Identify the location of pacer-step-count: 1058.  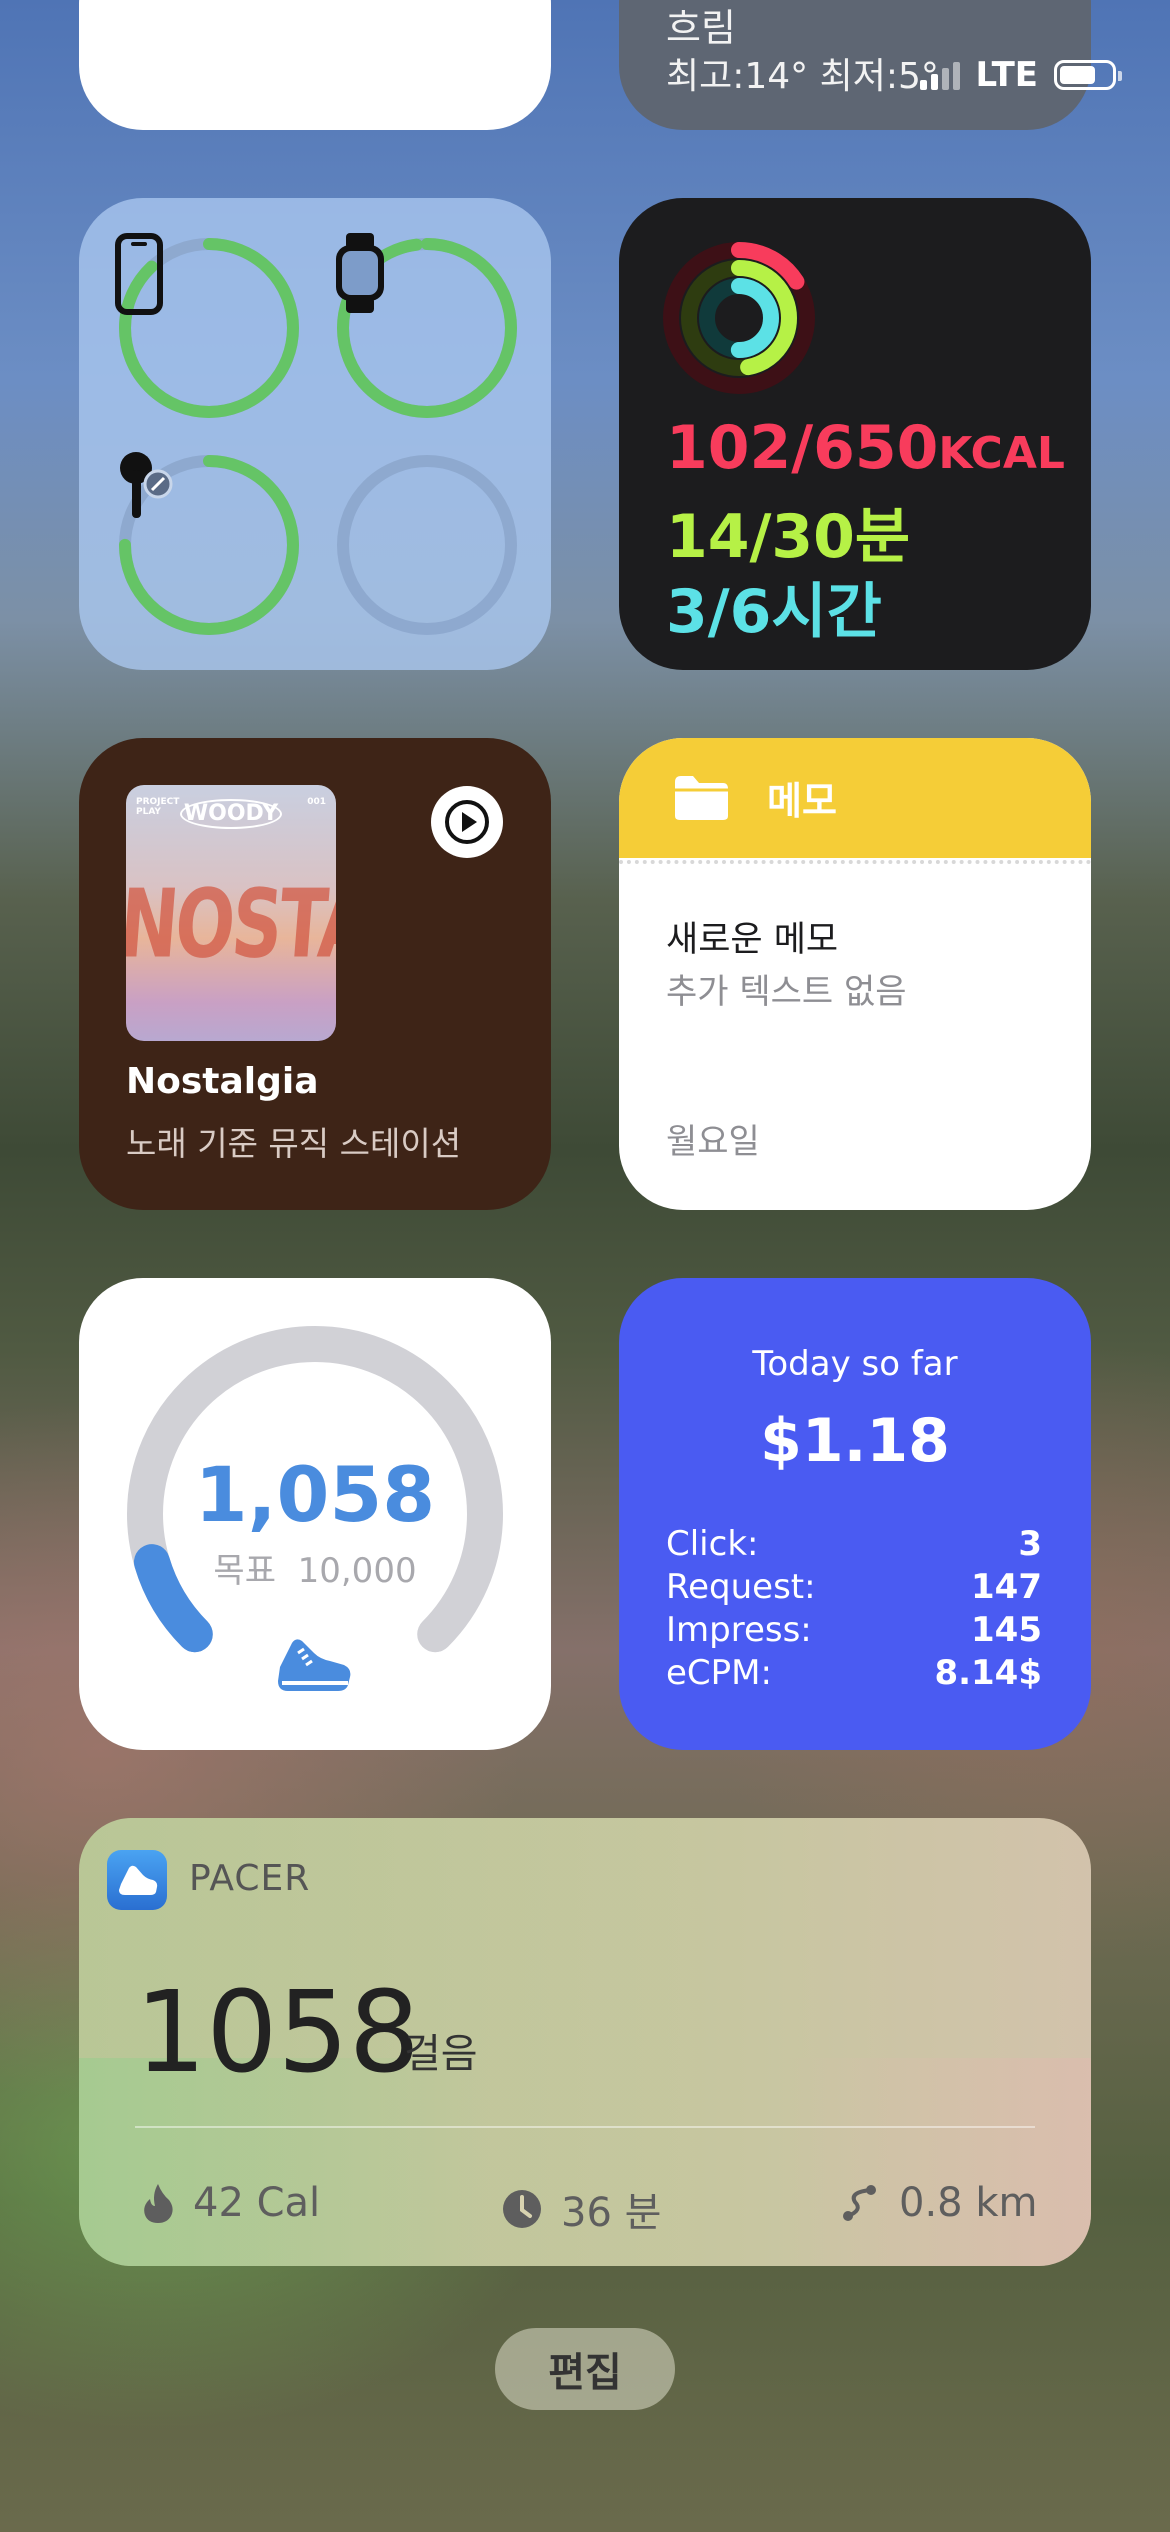
(278, 2033).